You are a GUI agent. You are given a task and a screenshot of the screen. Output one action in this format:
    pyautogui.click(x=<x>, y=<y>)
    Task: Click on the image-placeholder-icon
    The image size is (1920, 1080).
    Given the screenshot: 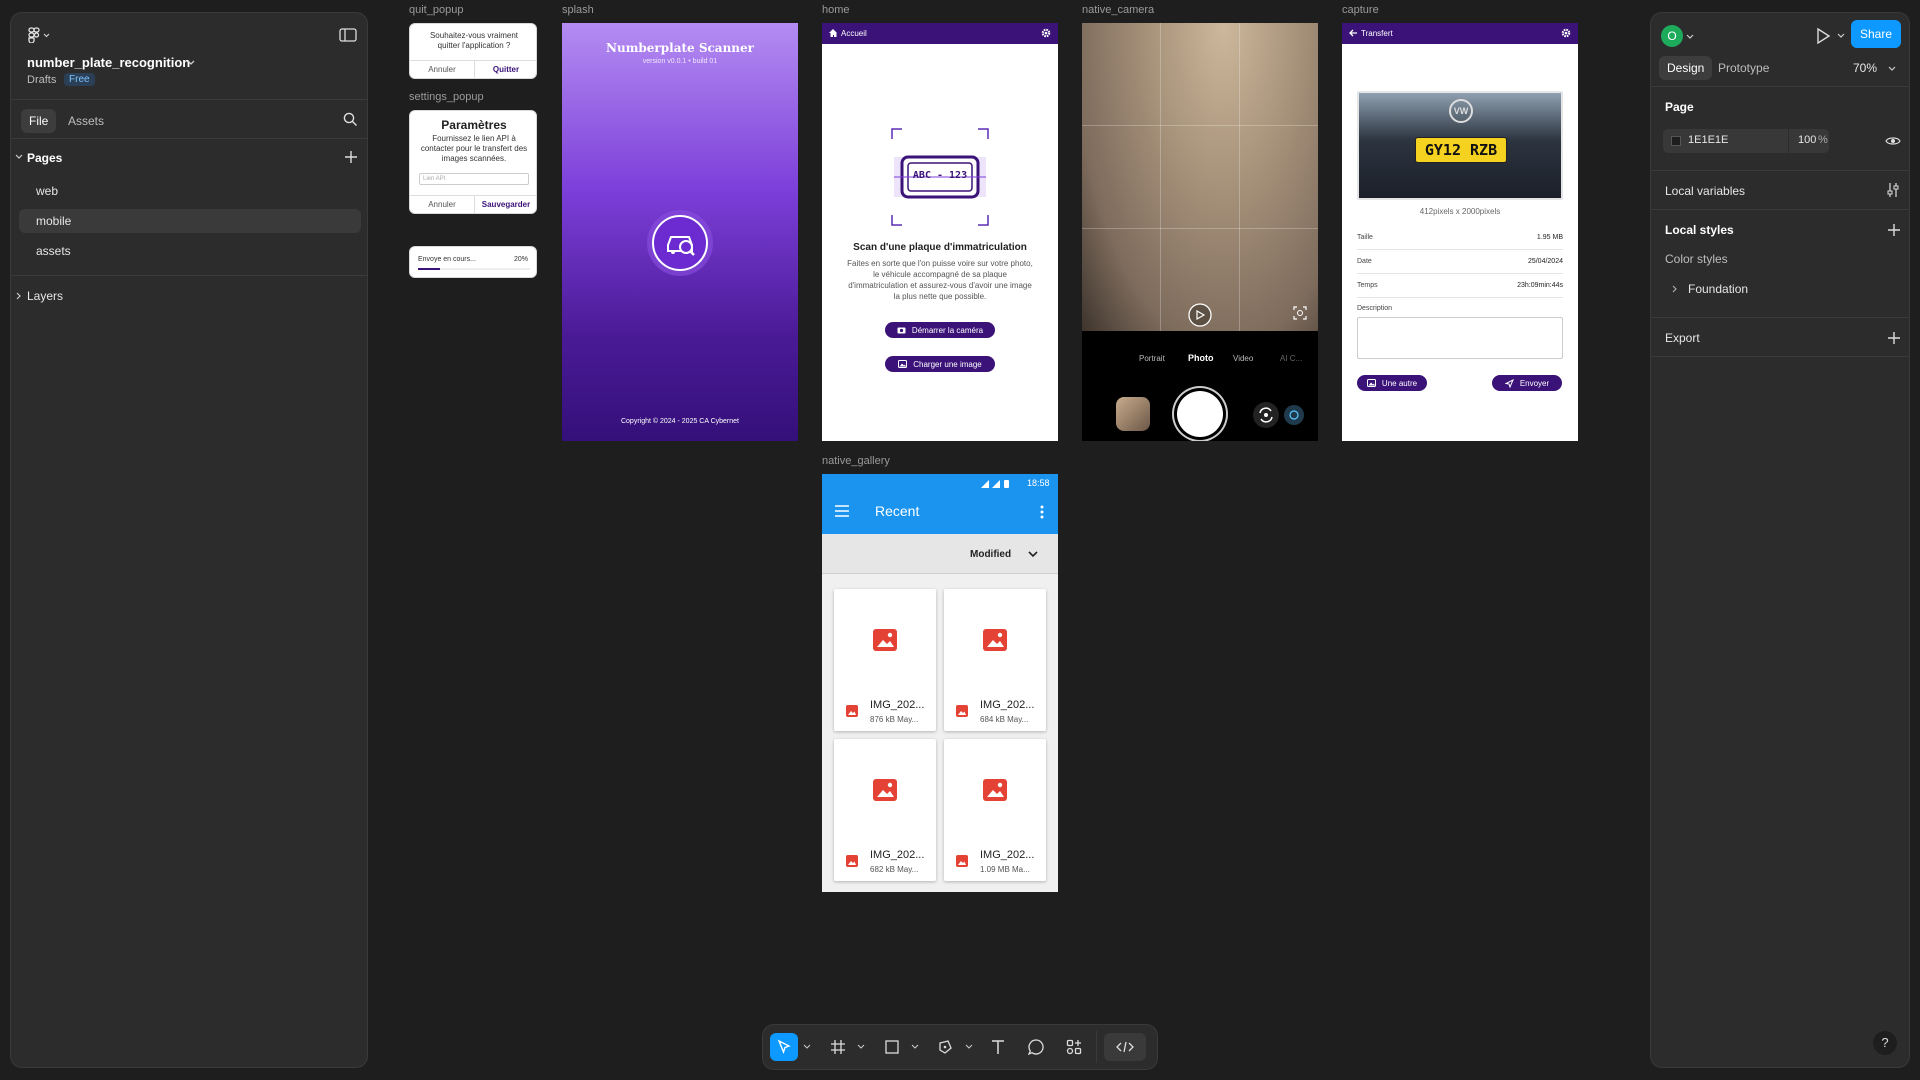 What is the action you would take?
    pyautogui.click(x=885, y=640)
    